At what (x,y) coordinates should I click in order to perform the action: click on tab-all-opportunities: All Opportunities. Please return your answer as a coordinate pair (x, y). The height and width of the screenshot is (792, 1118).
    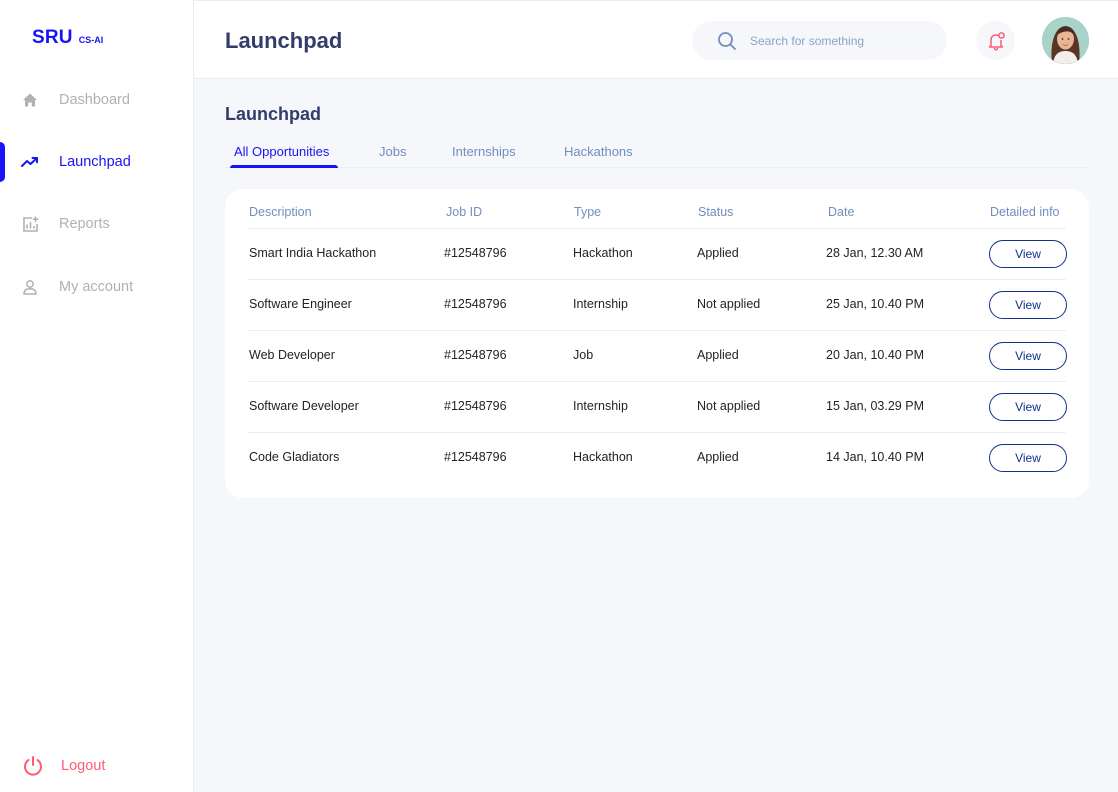
    Looking at the image, I should click on (281, 151).